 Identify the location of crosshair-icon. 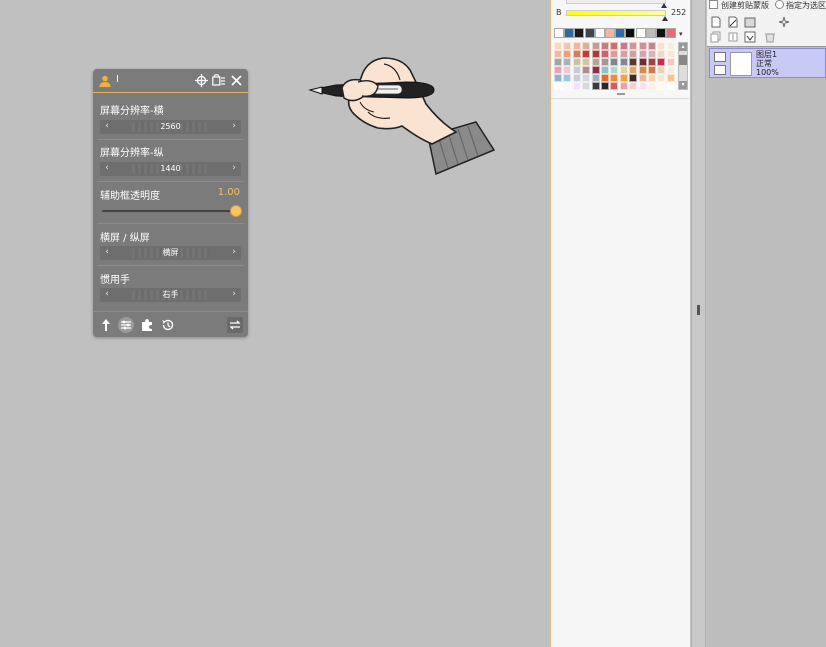
(201, 80).